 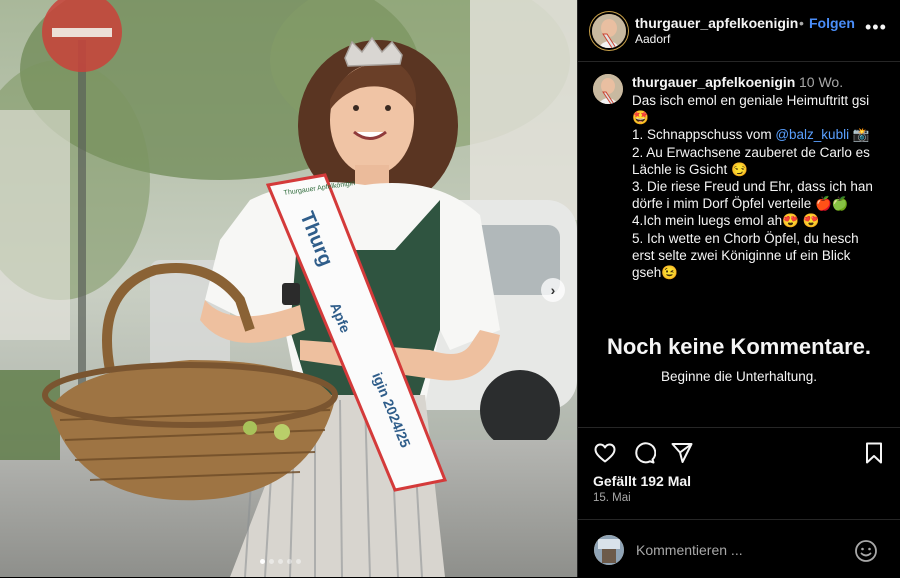 I want to click on more-options-icon: •••, so click(x=876, y=27).